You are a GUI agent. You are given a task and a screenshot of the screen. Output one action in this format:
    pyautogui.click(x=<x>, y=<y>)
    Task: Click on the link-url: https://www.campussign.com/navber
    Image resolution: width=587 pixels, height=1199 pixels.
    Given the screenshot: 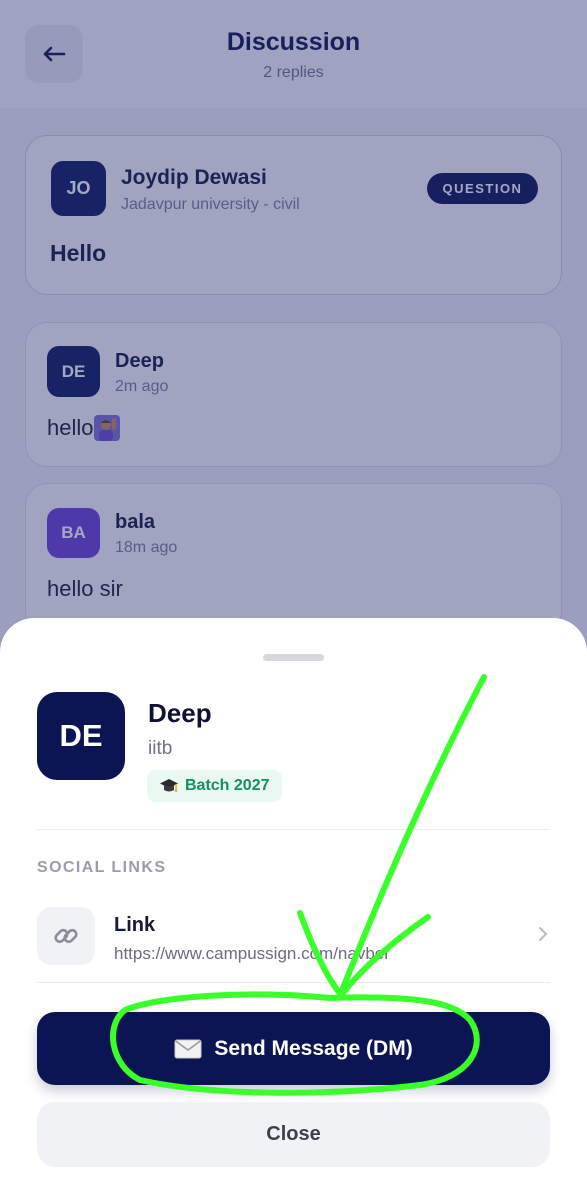 What is the action you would take?
    pyautogui.click(x=252, y=954)
    